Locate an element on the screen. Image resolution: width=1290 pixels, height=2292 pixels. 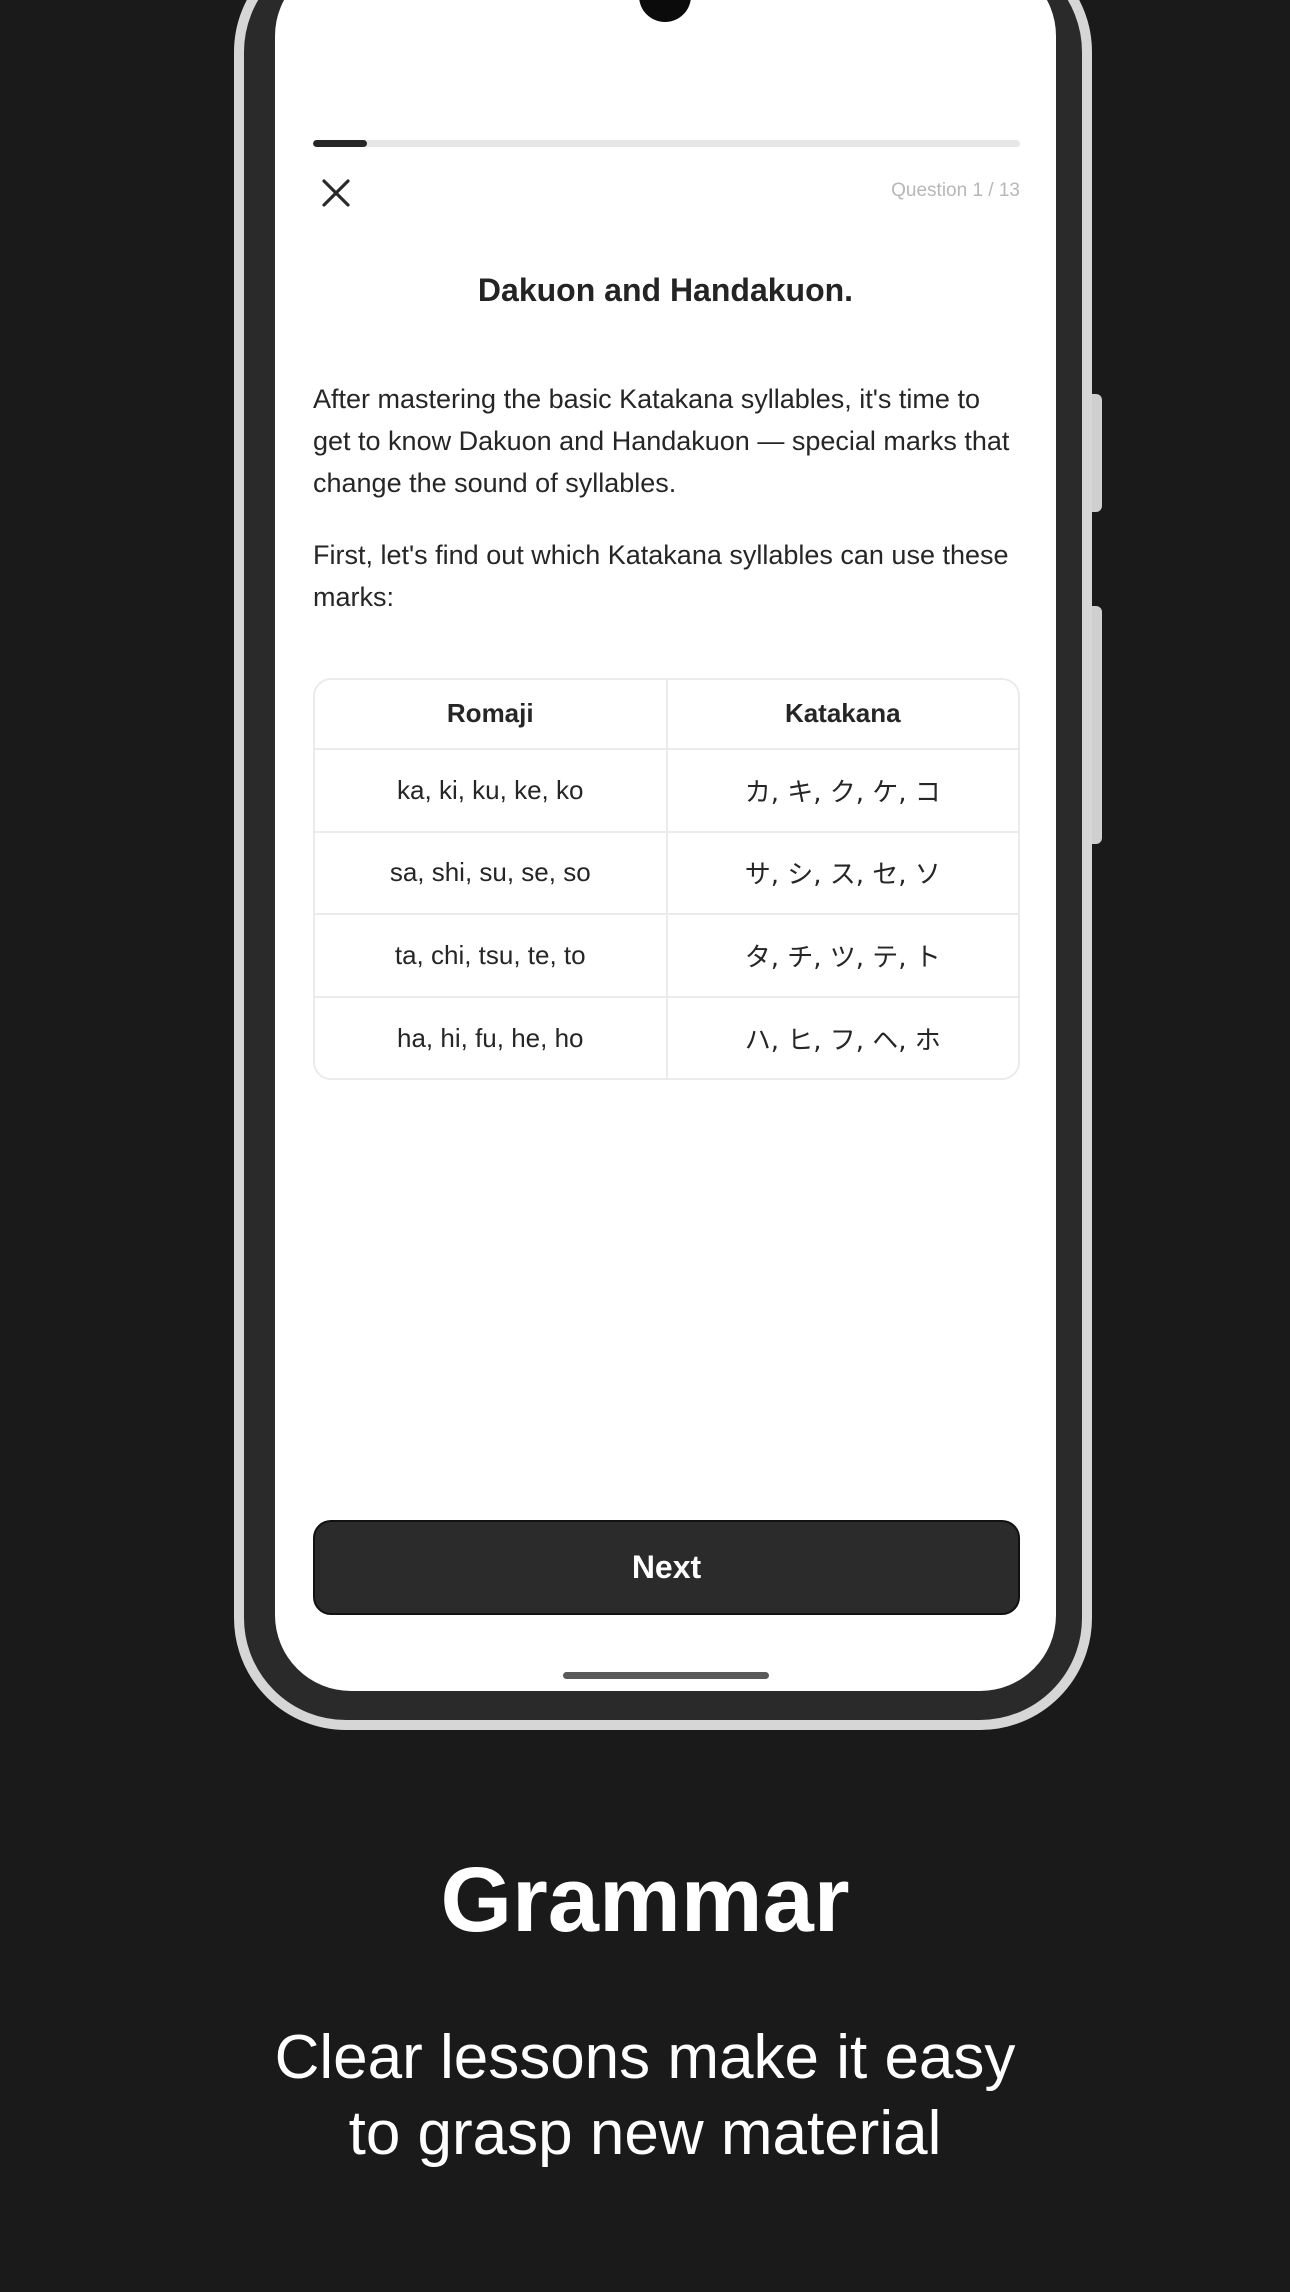
next-button: Next is located at coordinates (666, 1567).